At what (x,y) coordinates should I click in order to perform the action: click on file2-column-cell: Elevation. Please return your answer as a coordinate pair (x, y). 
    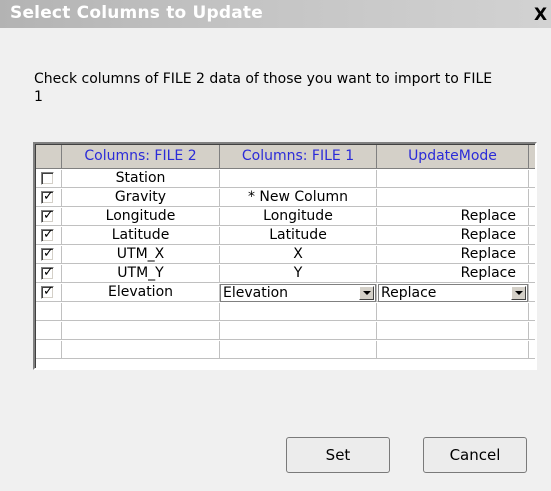
    Looking at the image, I should click on (141, 293).